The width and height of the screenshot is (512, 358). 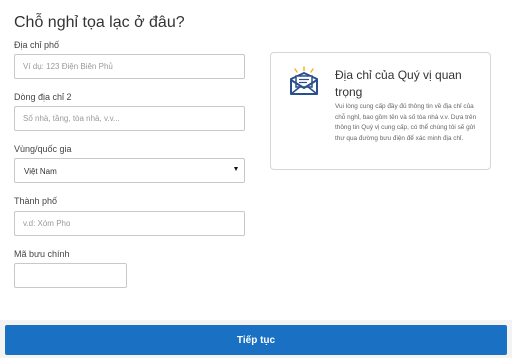 What do you see at coordinates (398, 83) in the screenshot?
I see `info-title: Địa chỉ của Quý vị quan trọng` at bounding box center [398, 83].